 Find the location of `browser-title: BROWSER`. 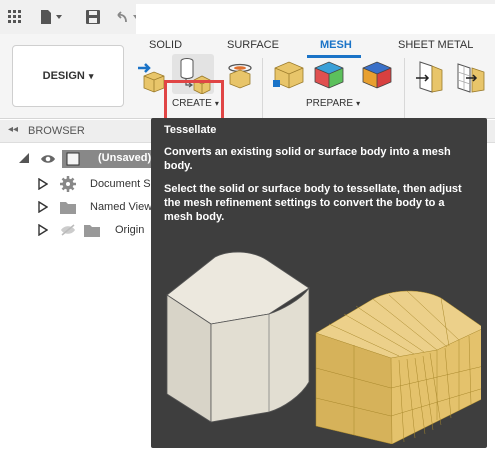

browser-title: BROWSER is located at coordinates (56, 131).